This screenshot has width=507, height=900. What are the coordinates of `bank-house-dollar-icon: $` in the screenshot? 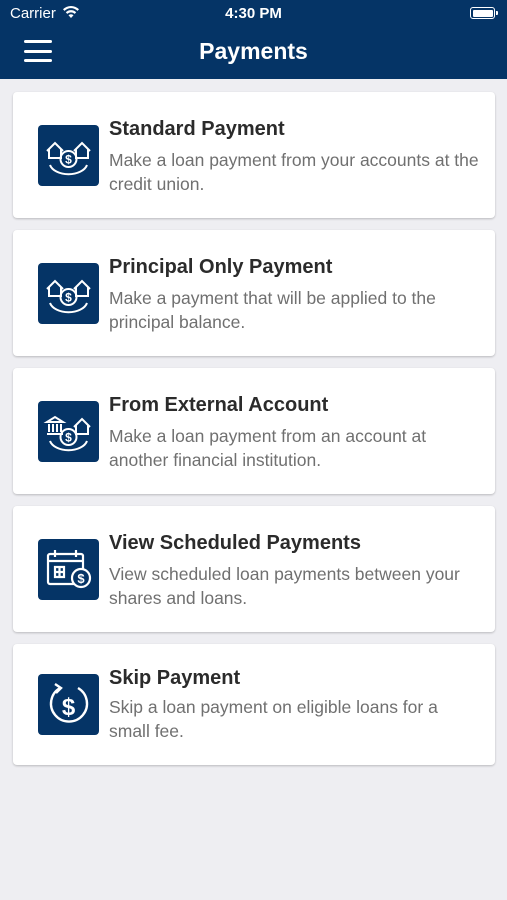 It's located at (68, 431).